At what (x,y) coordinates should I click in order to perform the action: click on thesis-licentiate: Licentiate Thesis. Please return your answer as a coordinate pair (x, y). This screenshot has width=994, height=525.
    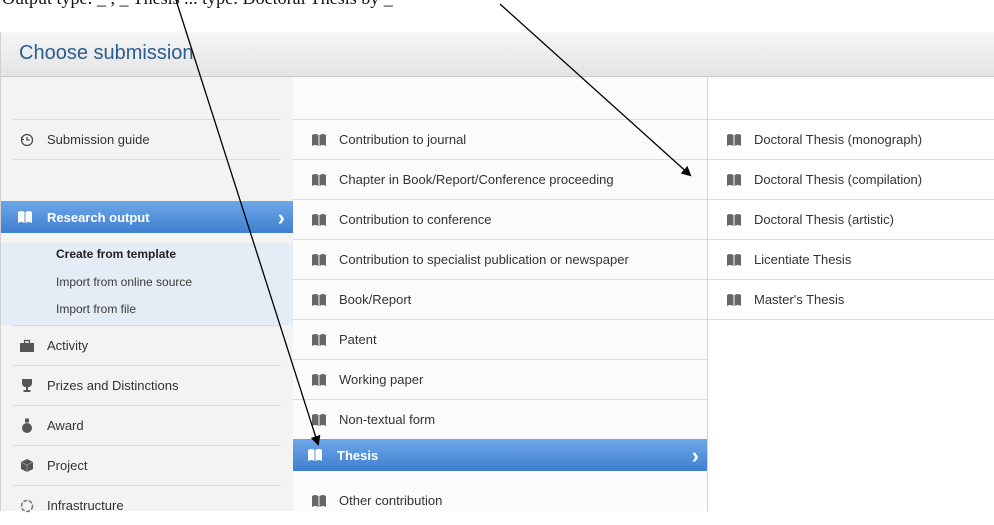
    Looking at the image, I should click on (851, 259).